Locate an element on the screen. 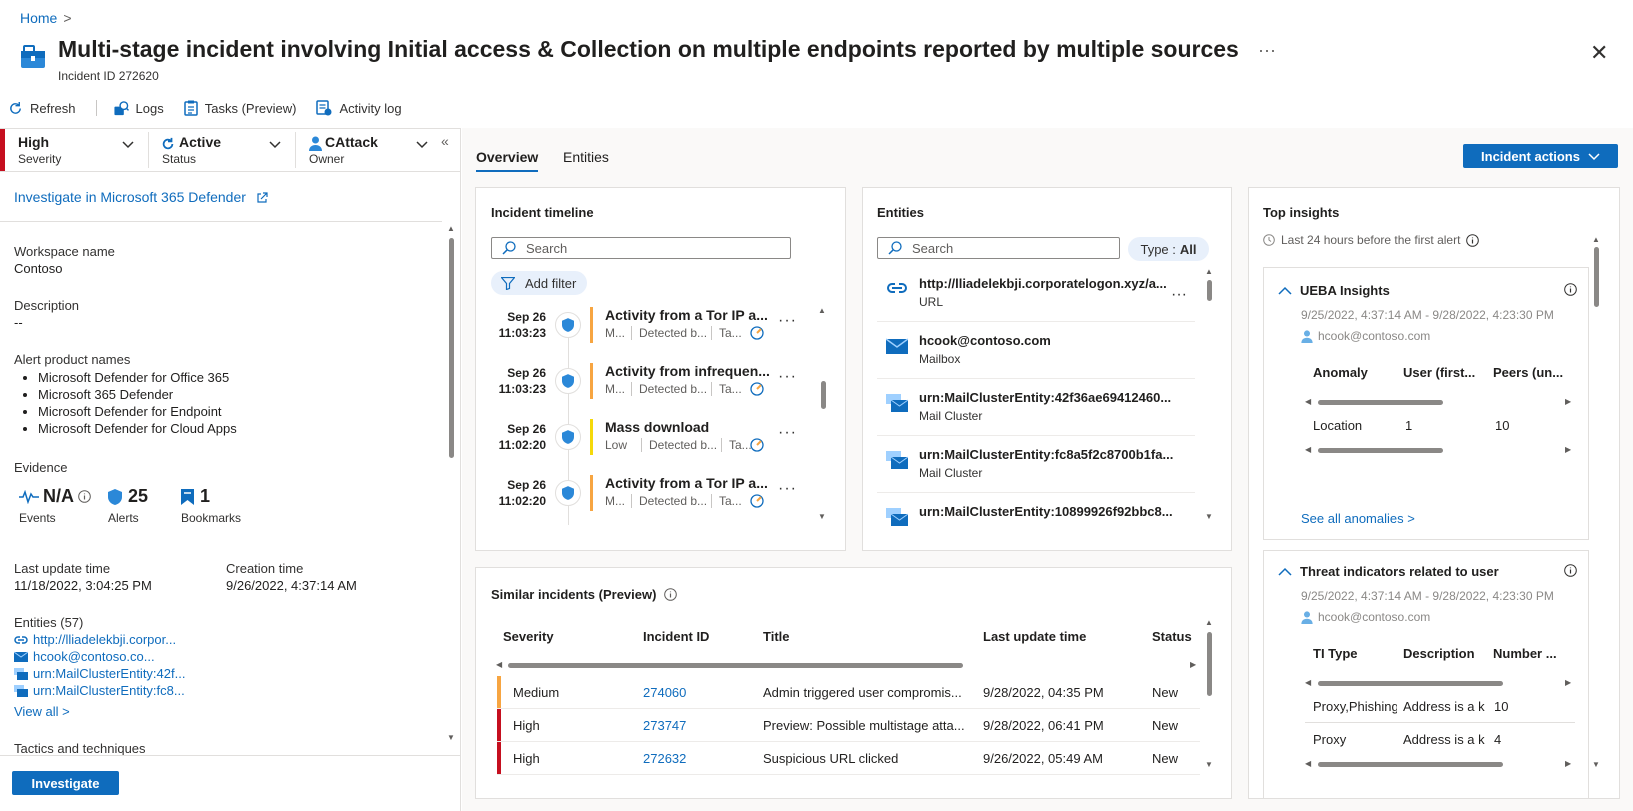 This screenshot has height=811, width=1633. left-pane-scrollbar is located at coordinates (451, 348).